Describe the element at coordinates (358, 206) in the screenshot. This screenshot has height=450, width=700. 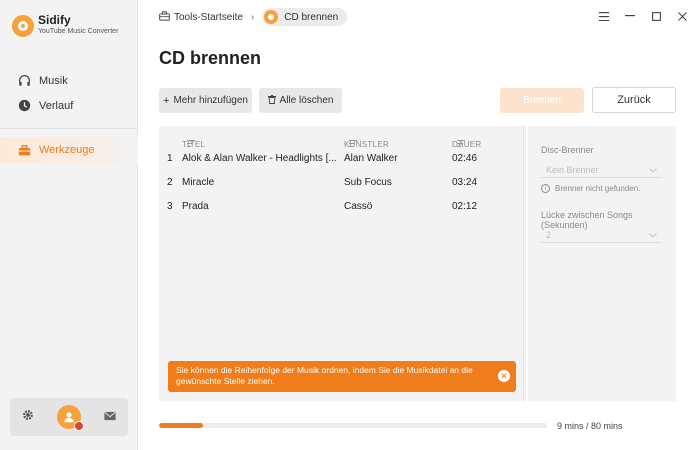
I see `track-artist: Cassö` at that location.